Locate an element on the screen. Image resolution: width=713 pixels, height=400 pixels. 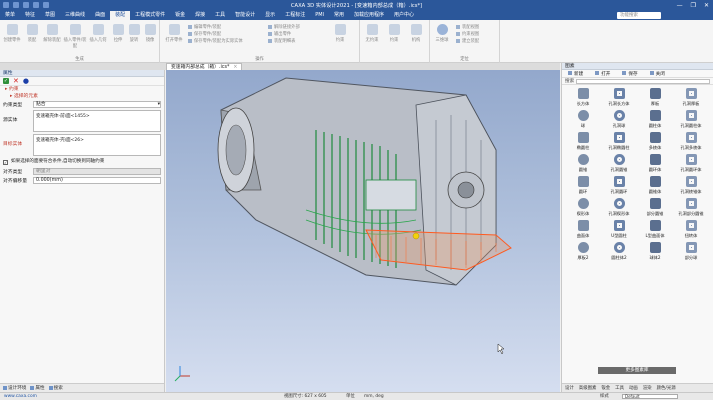
preview-icon: ● is located at coordinates (26, 81).